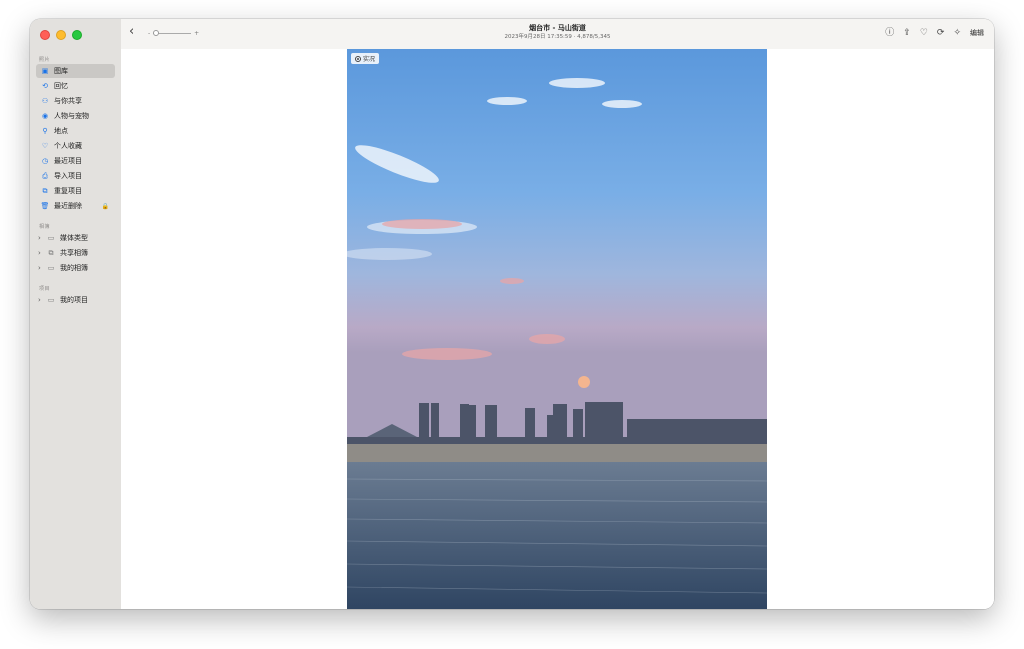  I want to click on sidebar-item-library: ▣ 图库, so click(75, 71).